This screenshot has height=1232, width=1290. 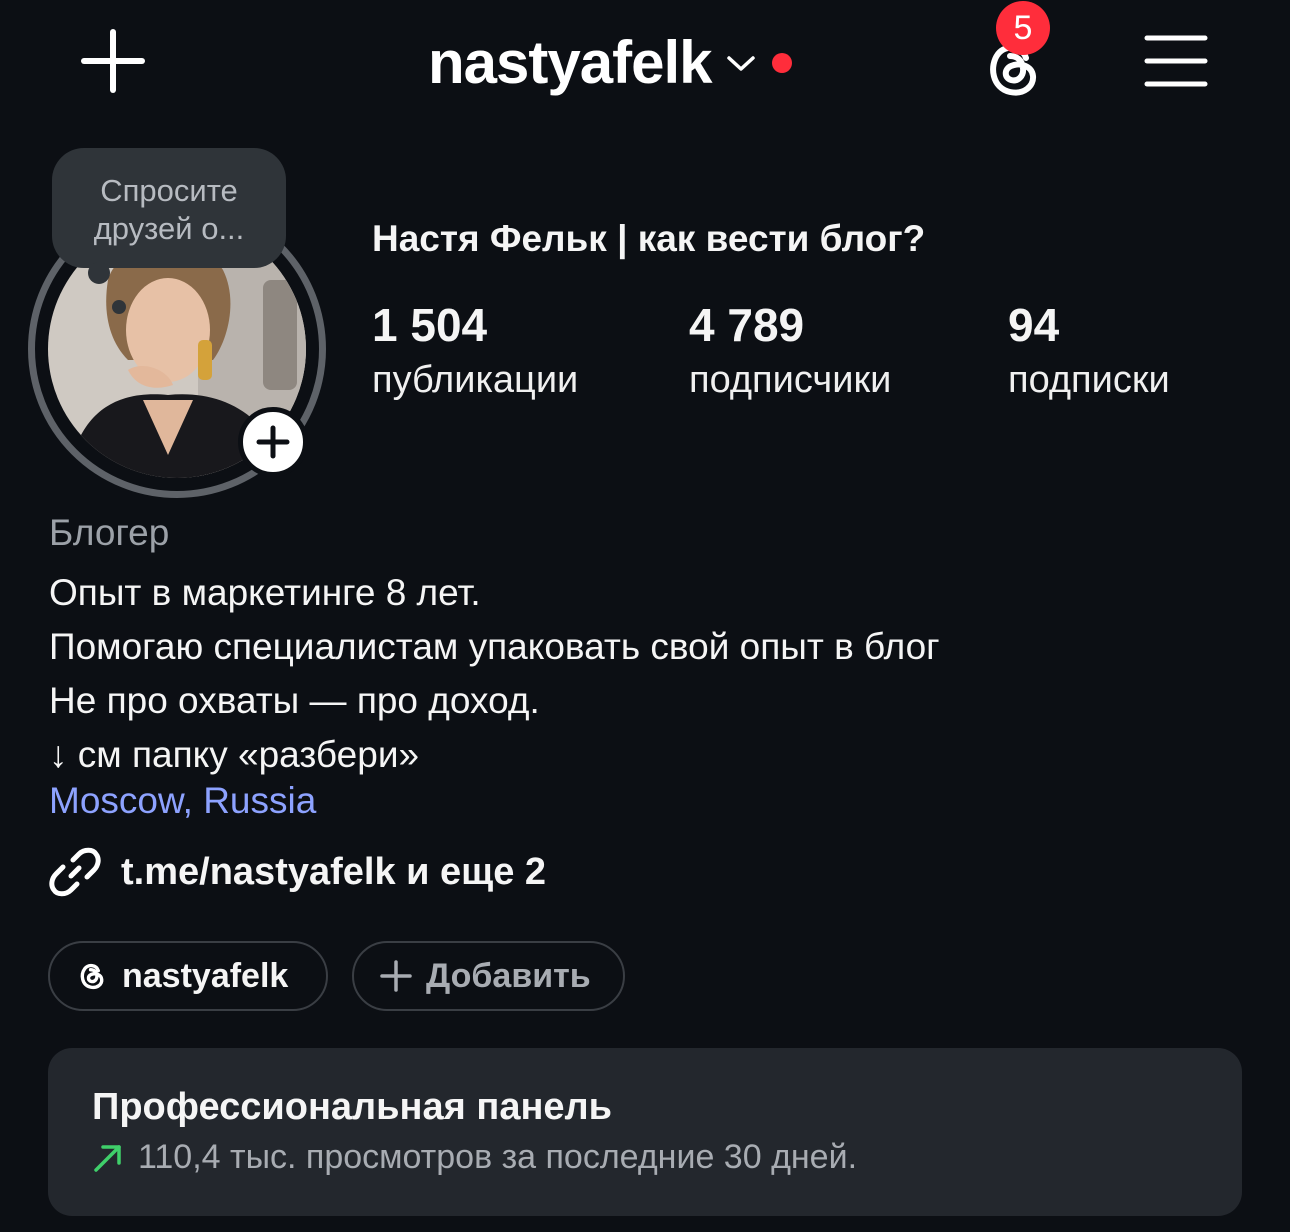 I want to click on chip-label: nastyafelk, so click(x=205, y=975).